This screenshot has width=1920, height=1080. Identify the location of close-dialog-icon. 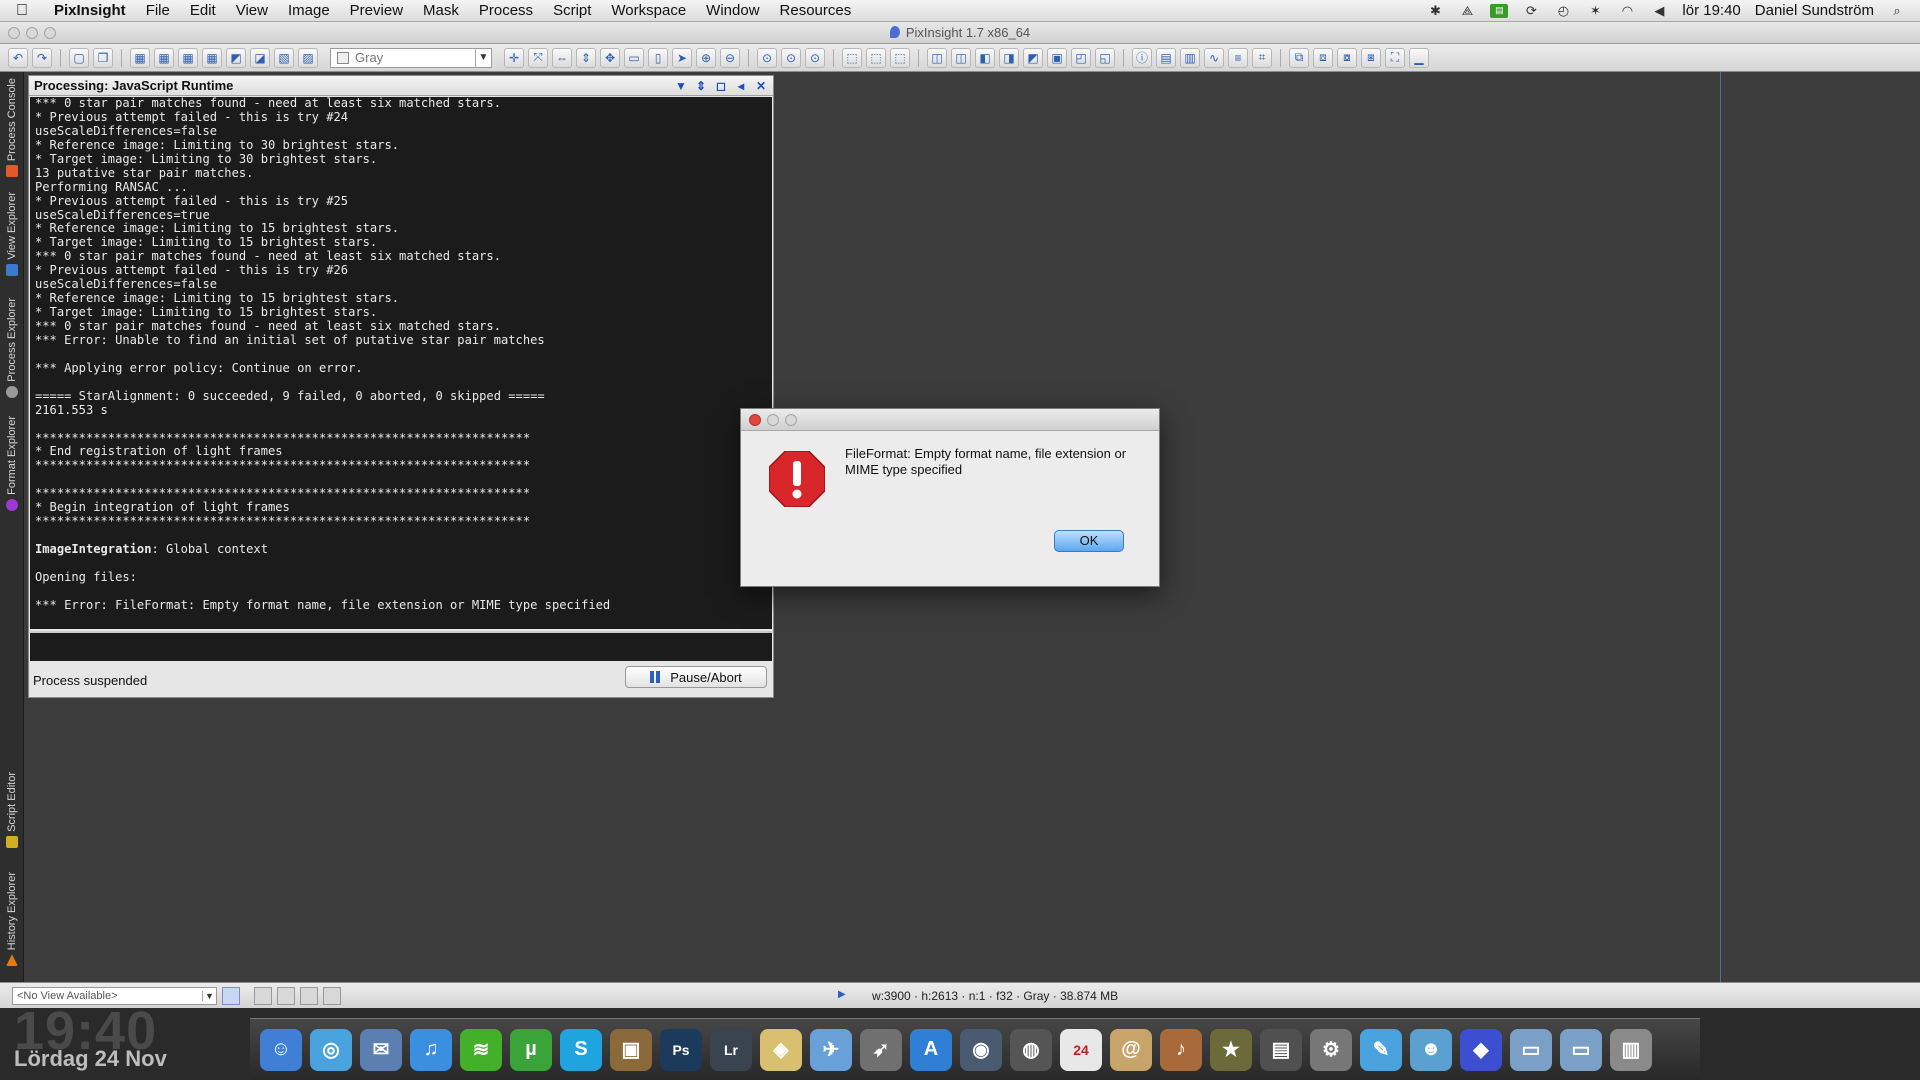
(755, 420).